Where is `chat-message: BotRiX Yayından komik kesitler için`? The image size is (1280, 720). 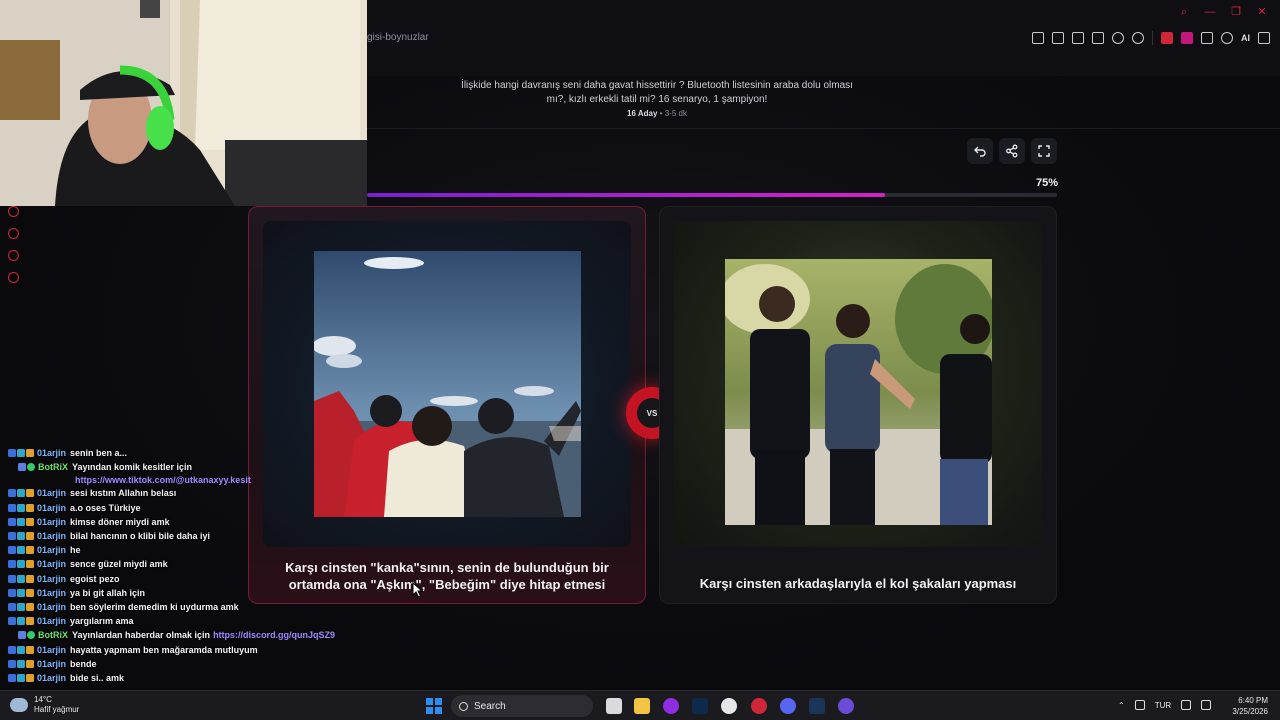 chat-message: BotRiX Yayından komik kesitler için is located at coordinates (158, 467).